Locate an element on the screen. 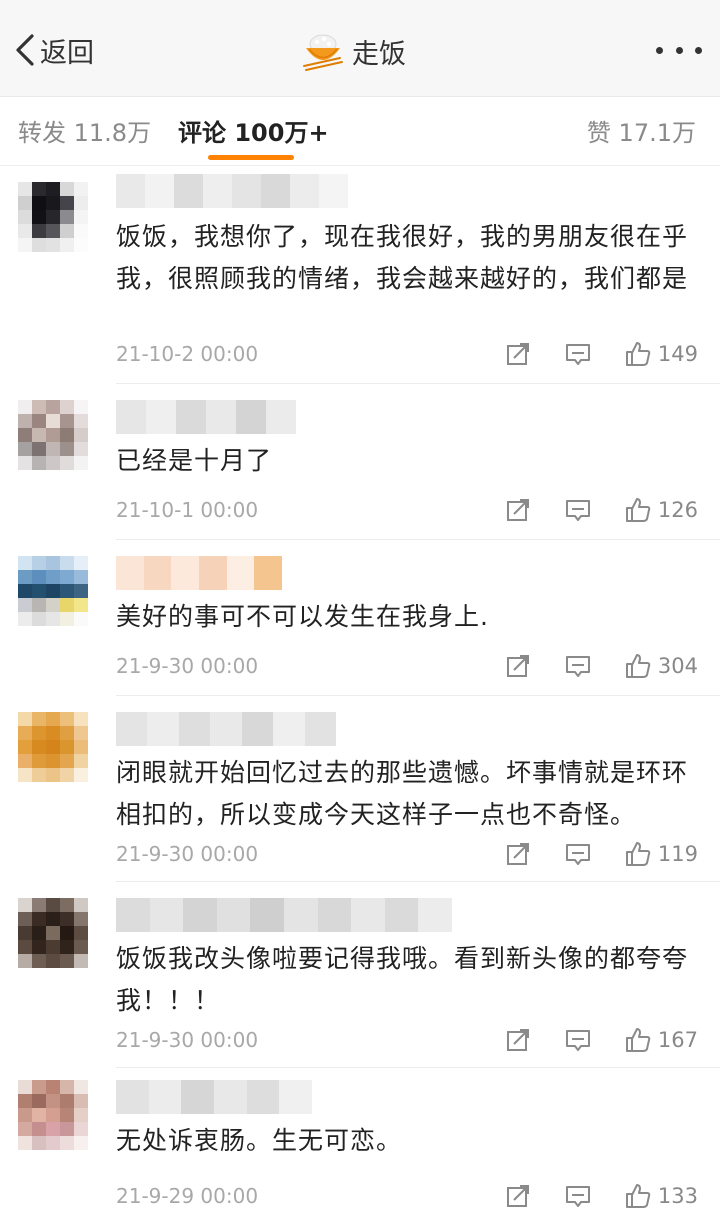 This screenshot has width=720, height=1227. like-count: 126 is located at coordinates (677, 510).